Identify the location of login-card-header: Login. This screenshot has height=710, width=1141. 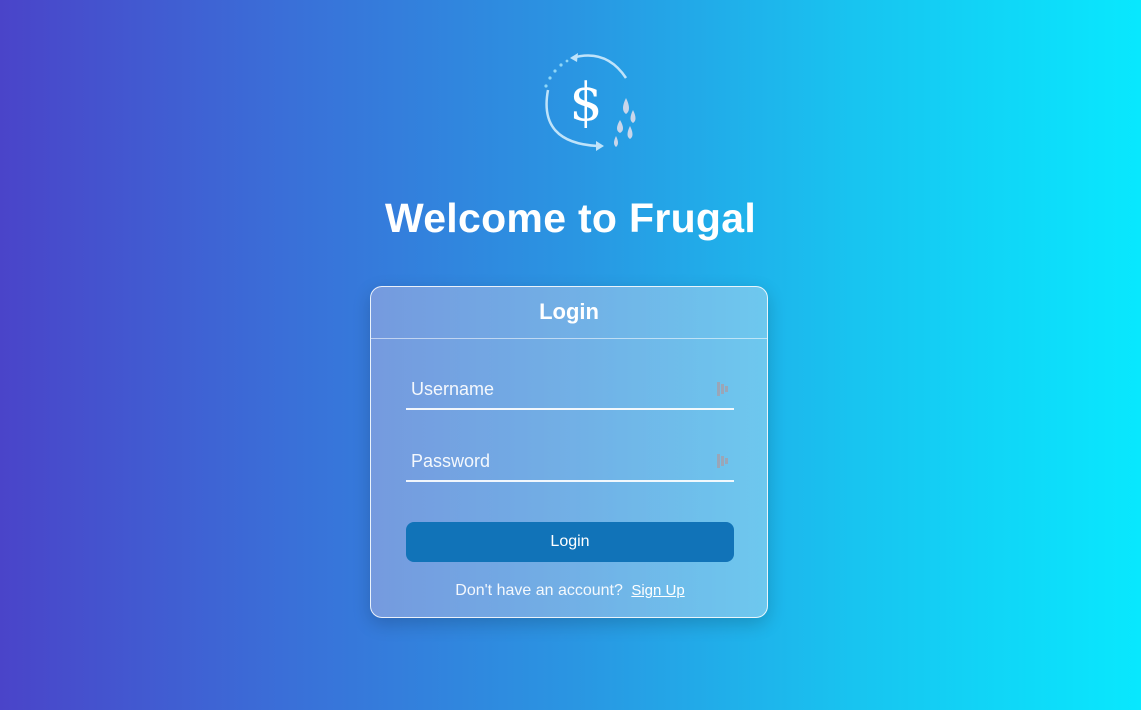
(569, 313).